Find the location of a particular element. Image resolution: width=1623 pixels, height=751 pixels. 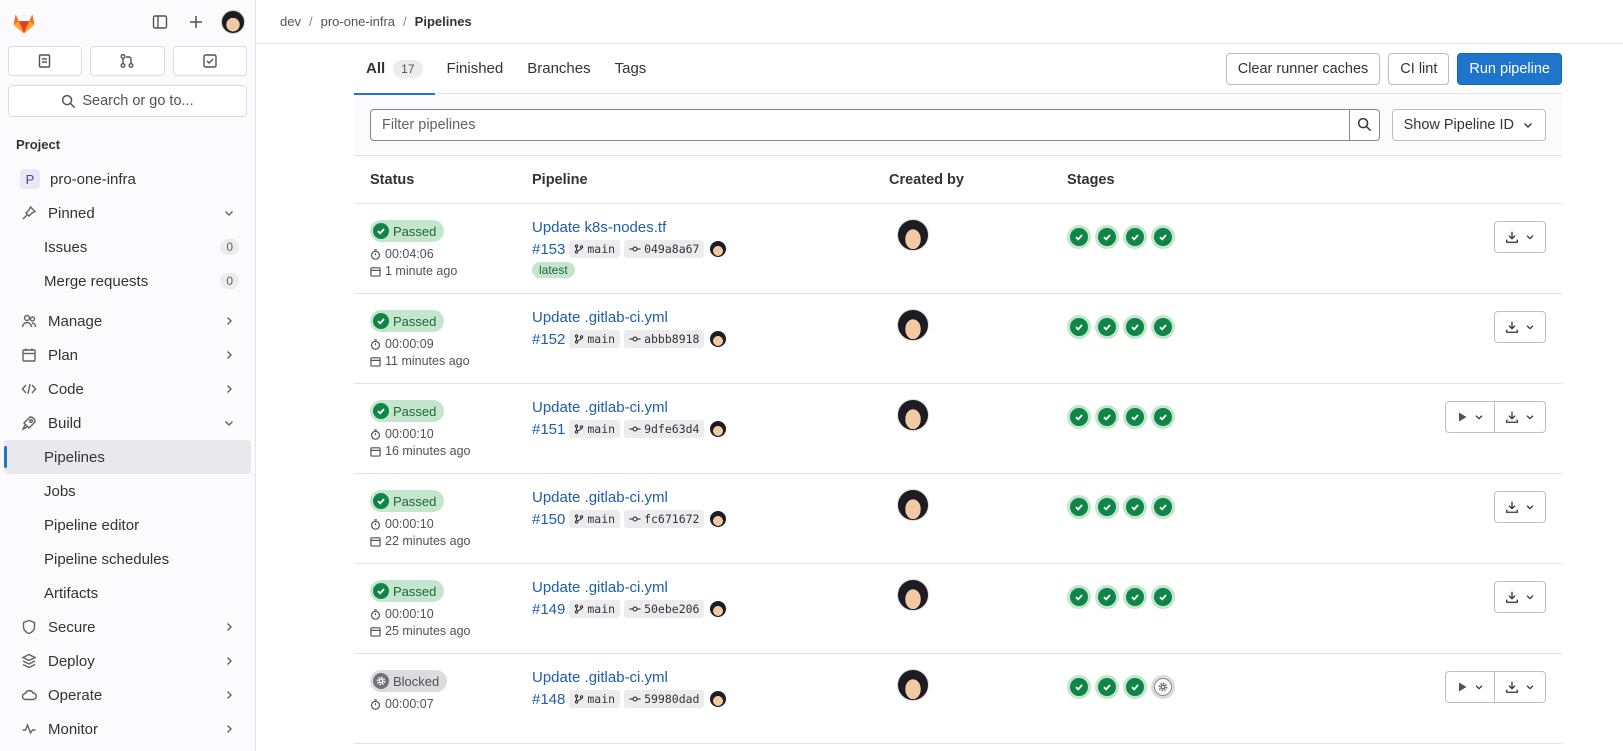

sidebar-item-merge-requests: Merge requests 0 is located at coordinates (127, 281).